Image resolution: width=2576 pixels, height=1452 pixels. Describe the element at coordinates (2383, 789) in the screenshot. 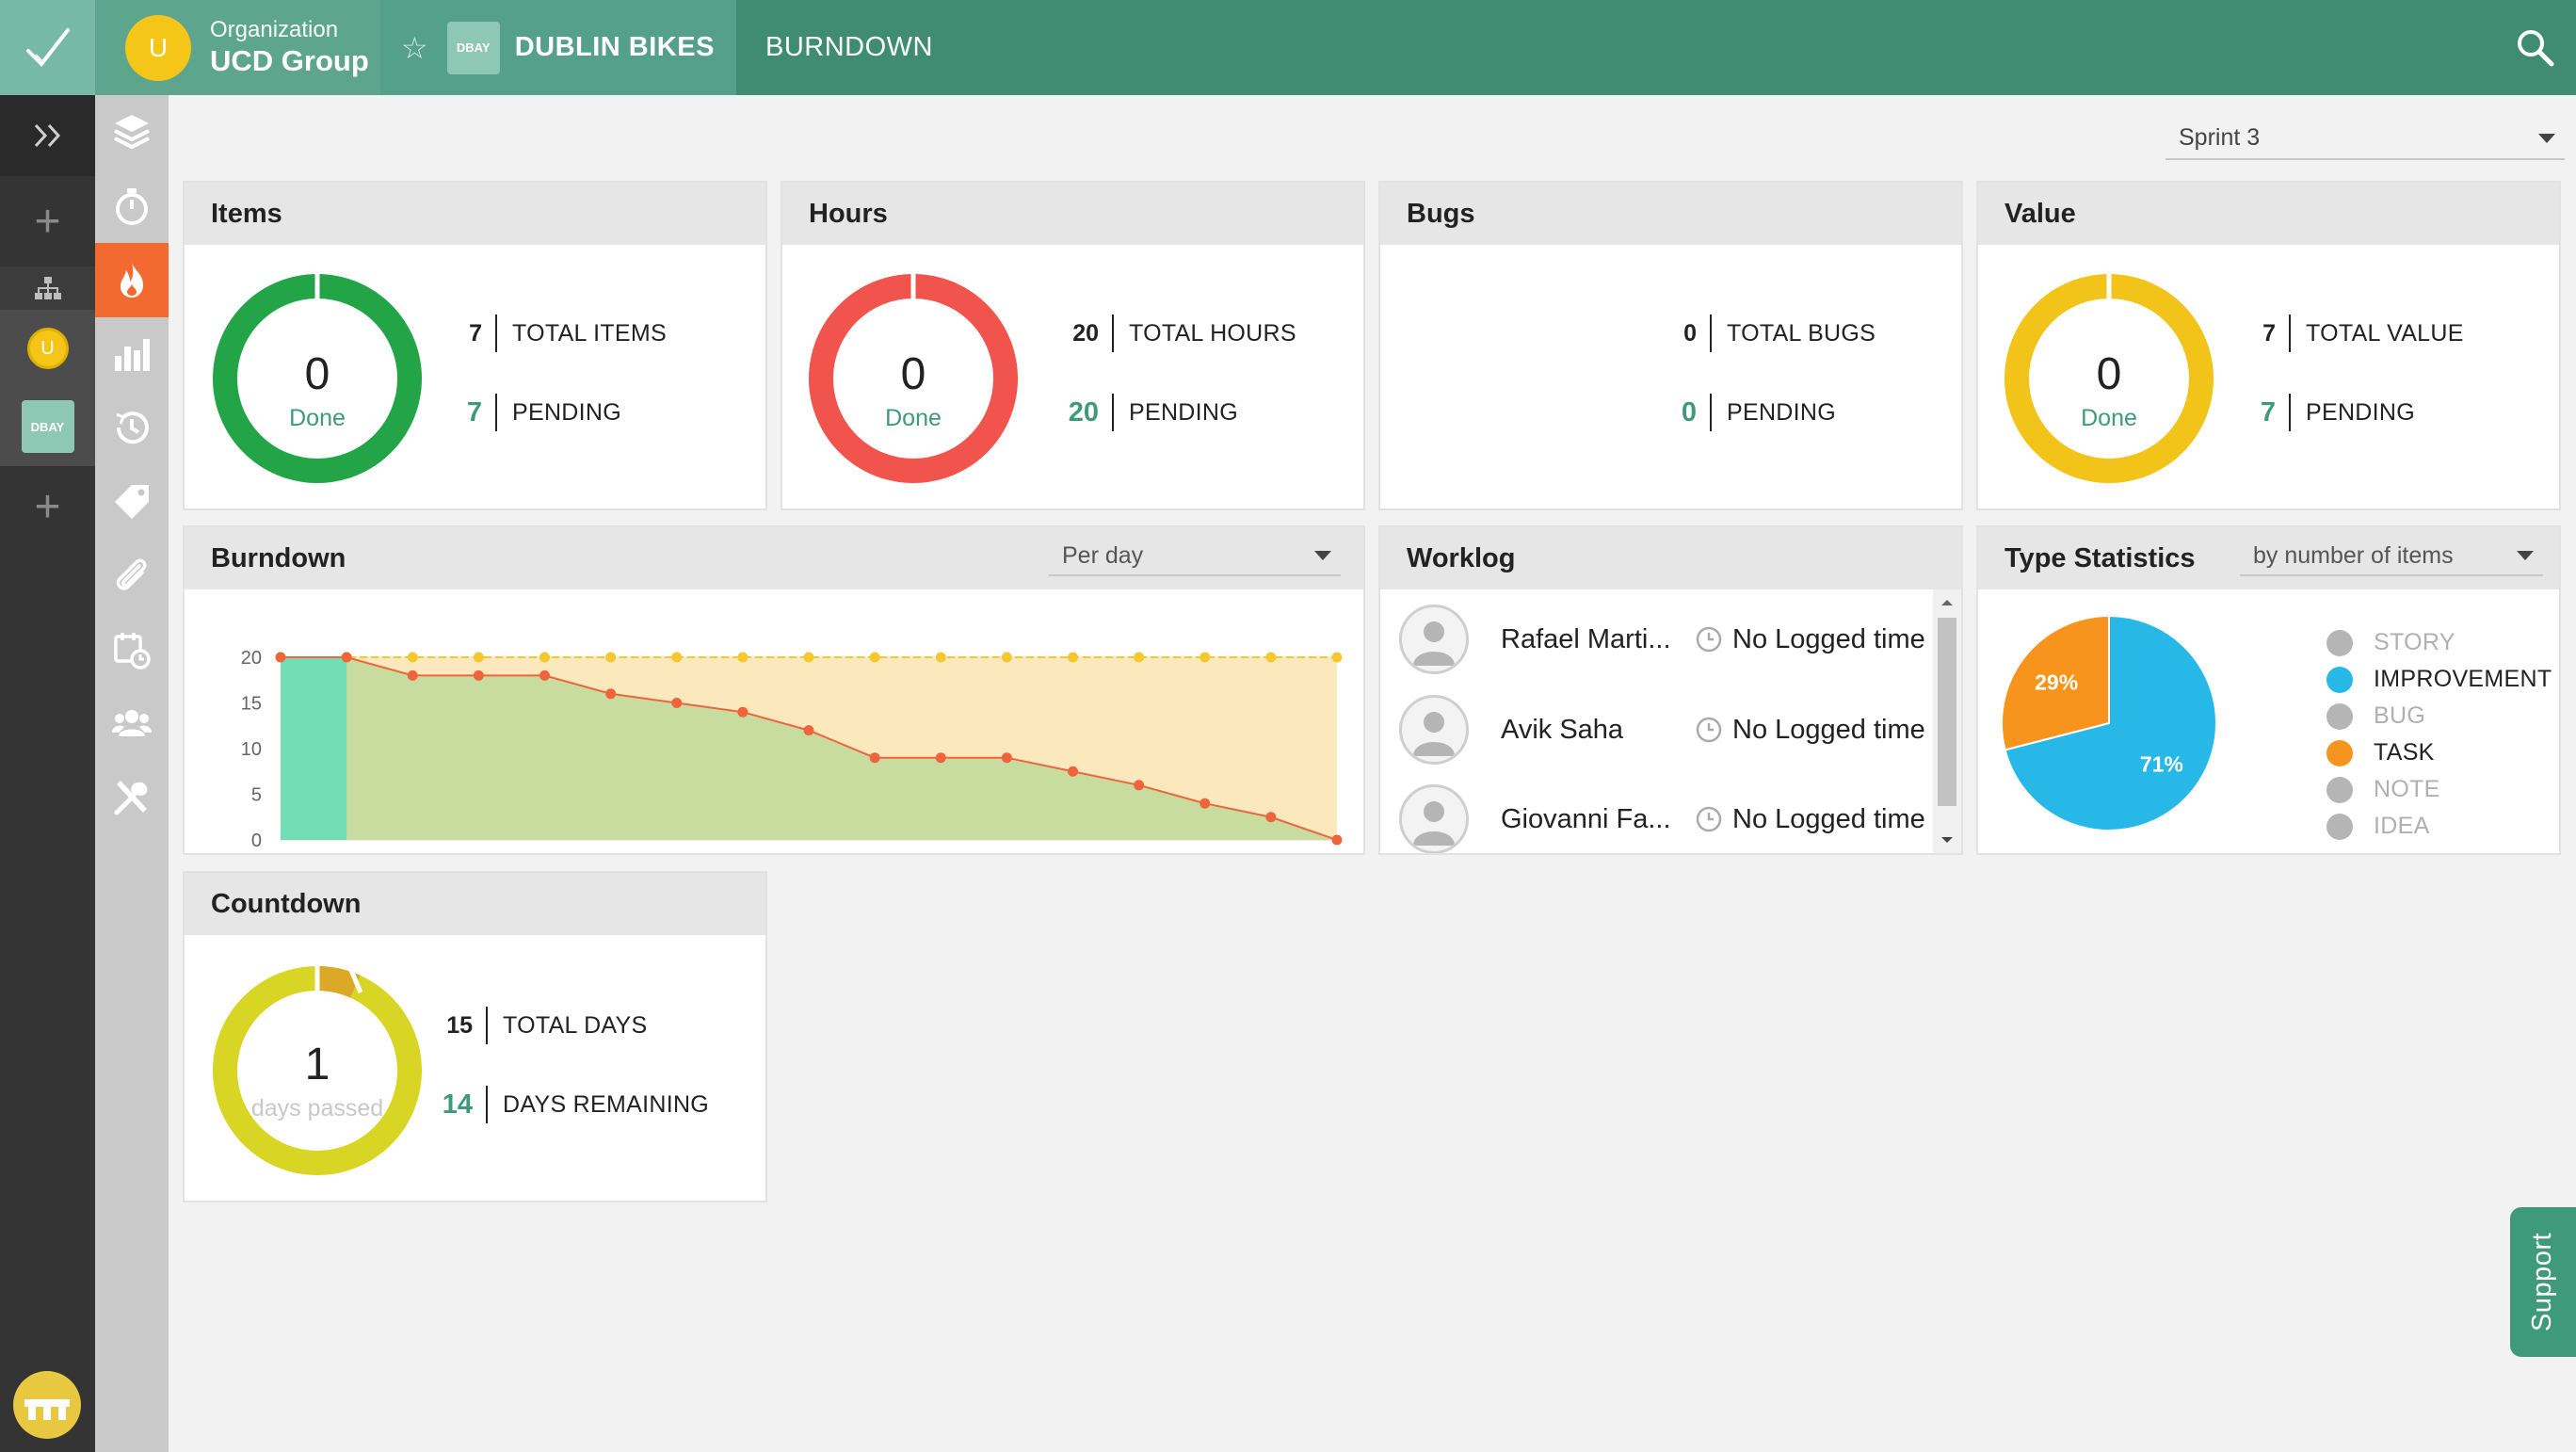

I see `legend-item-note: NOTE` at that location.